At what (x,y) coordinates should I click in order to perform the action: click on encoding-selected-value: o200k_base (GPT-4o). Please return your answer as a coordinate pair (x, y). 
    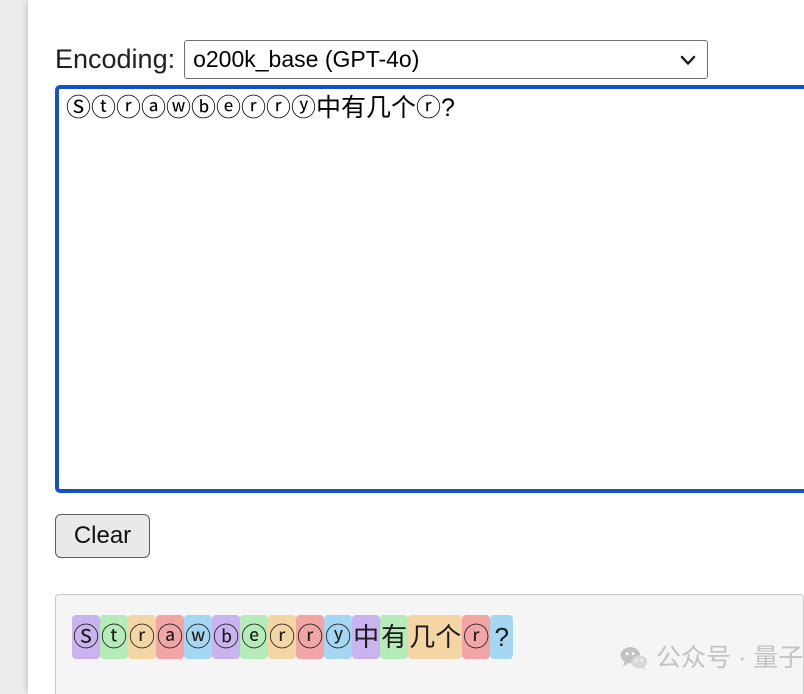
    Looking at the image, I should click on (306, 59).